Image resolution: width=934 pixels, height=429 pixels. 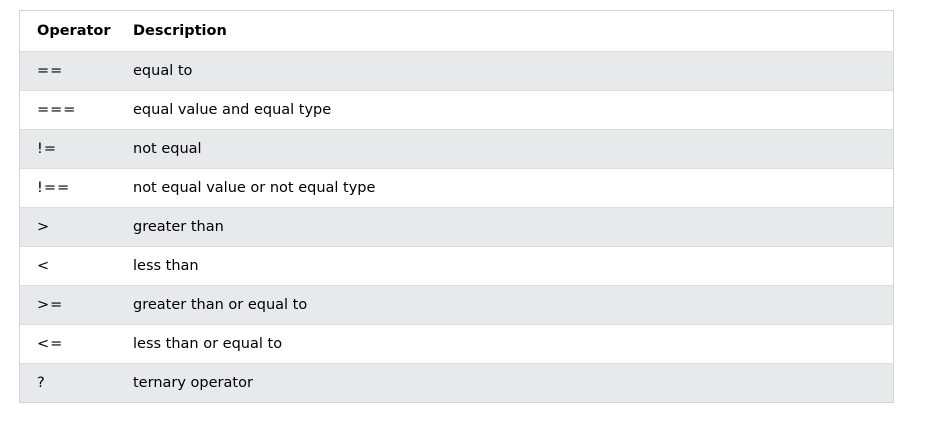 I want to click on operator-cell: !==, so click(x=76, y=188).